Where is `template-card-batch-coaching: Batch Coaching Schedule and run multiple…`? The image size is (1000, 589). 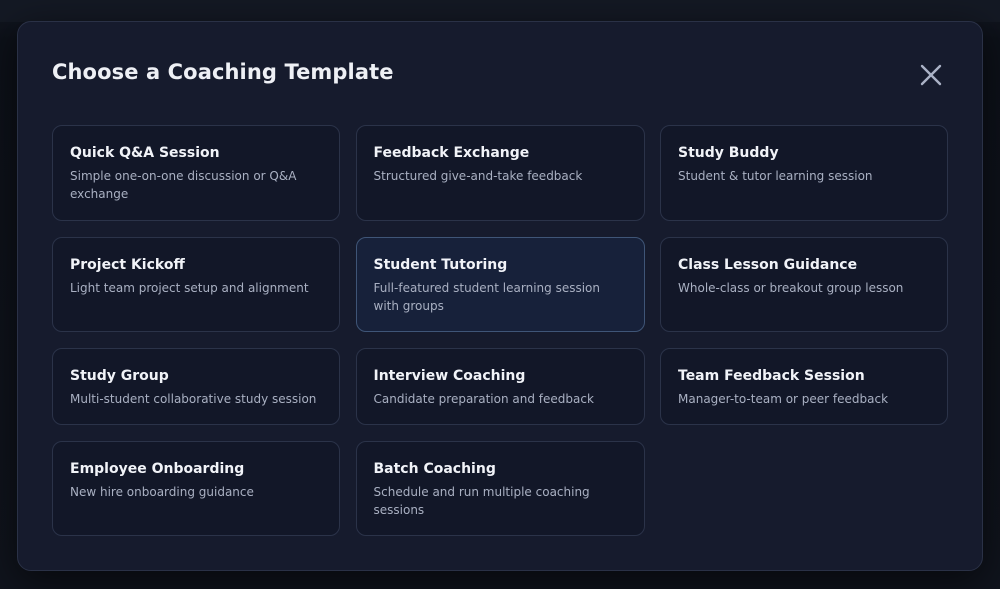 template-card-batch-coaching: Batch Coaching Schedule and run multiple… is located at coordinates (500, 488).